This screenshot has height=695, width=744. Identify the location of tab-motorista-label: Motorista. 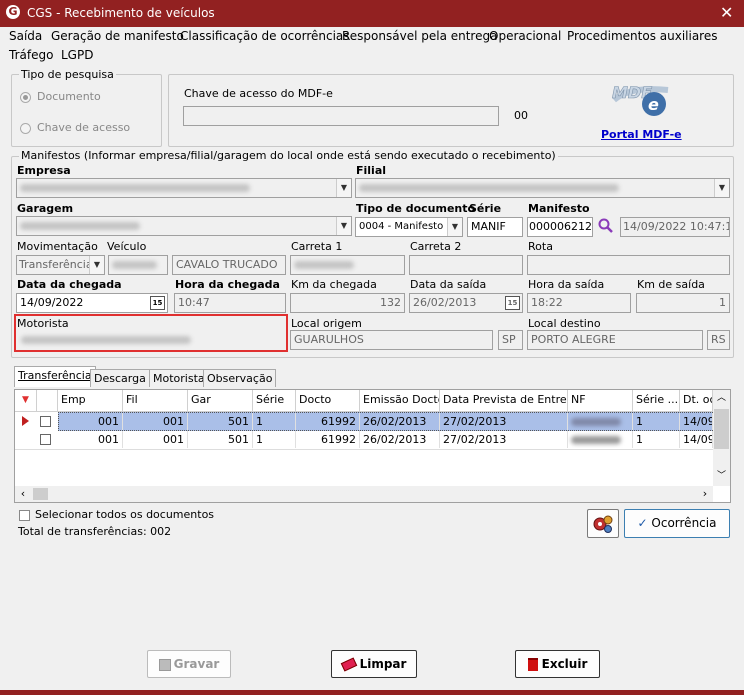
(179, 378).